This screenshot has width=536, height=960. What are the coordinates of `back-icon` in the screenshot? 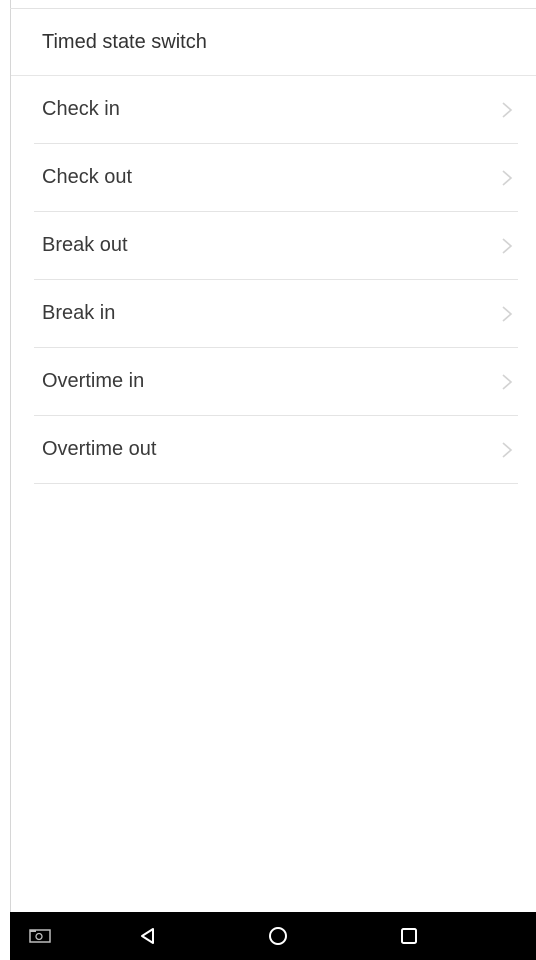 It's located at (147, 936).